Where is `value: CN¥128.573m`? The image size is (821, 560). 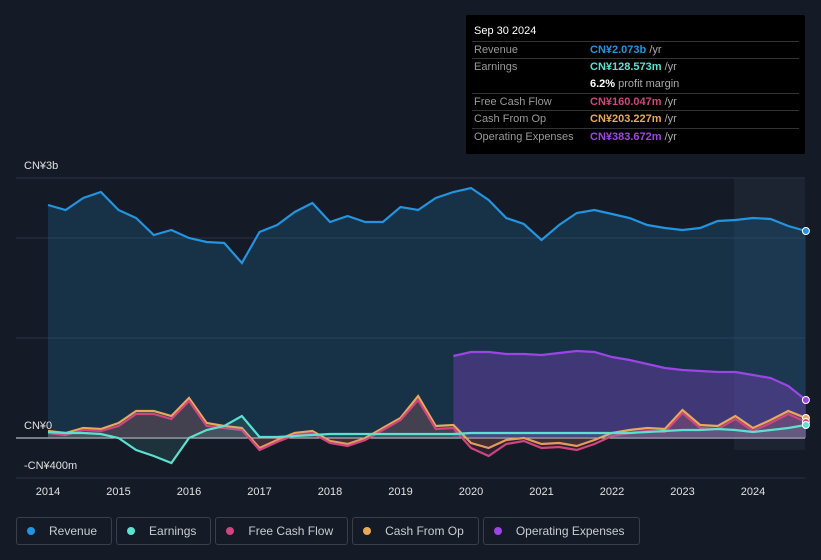
value: CN¥128.573m is located at coordinates (626, 67).